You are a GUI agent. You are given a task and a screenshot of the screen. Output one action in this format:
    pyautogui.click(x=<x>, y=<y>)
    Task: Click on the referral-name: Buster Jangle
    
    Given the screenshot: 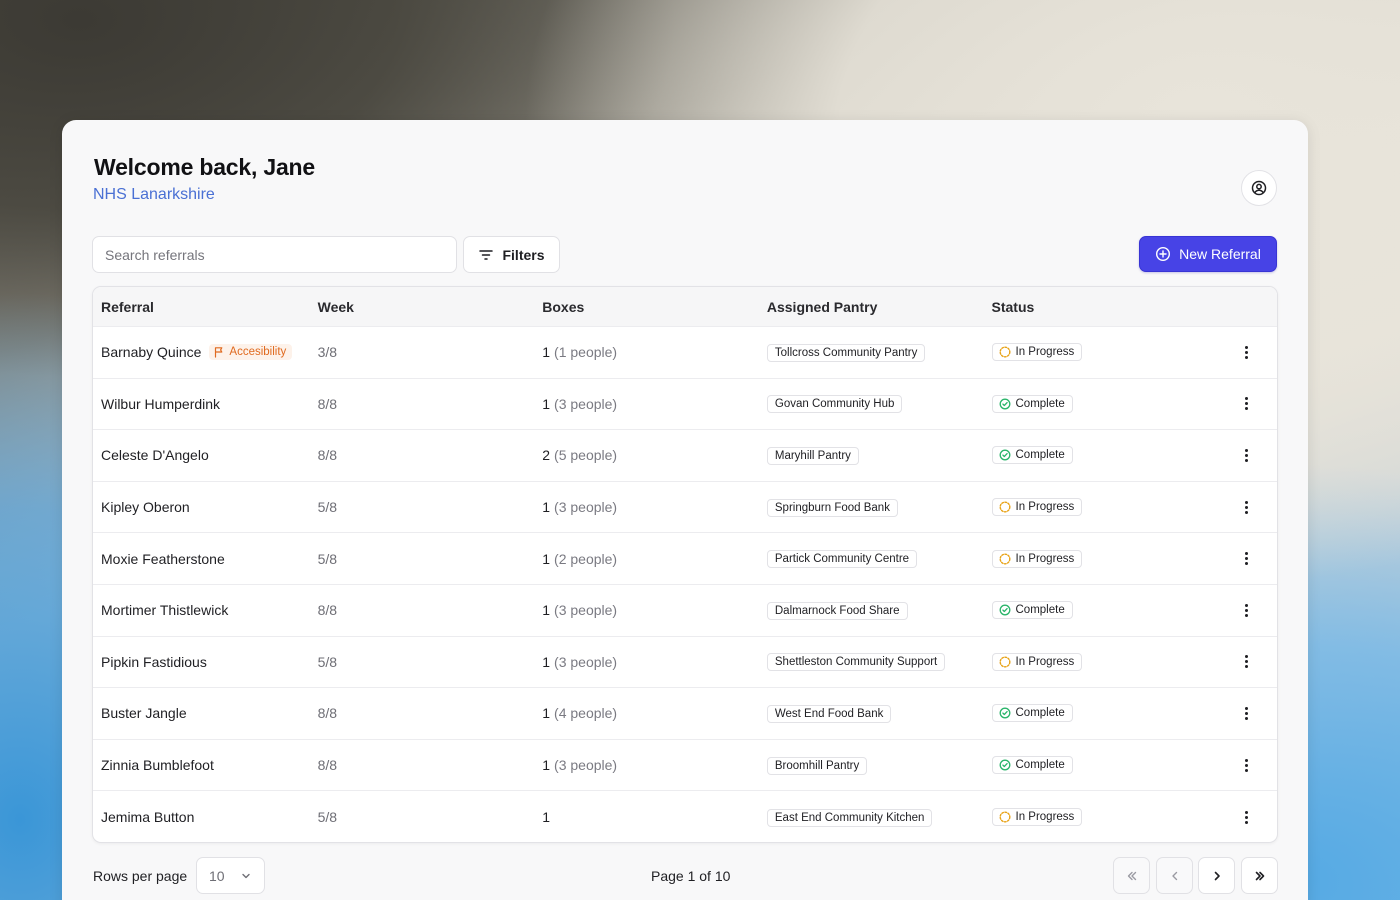 What is the action you would take?
    pyautogui.click(x=144, y=713)
    